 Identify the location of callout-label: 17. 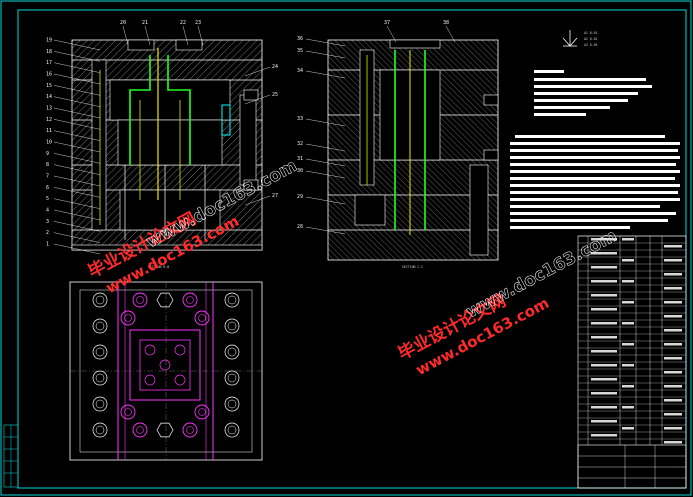
(49, 63).